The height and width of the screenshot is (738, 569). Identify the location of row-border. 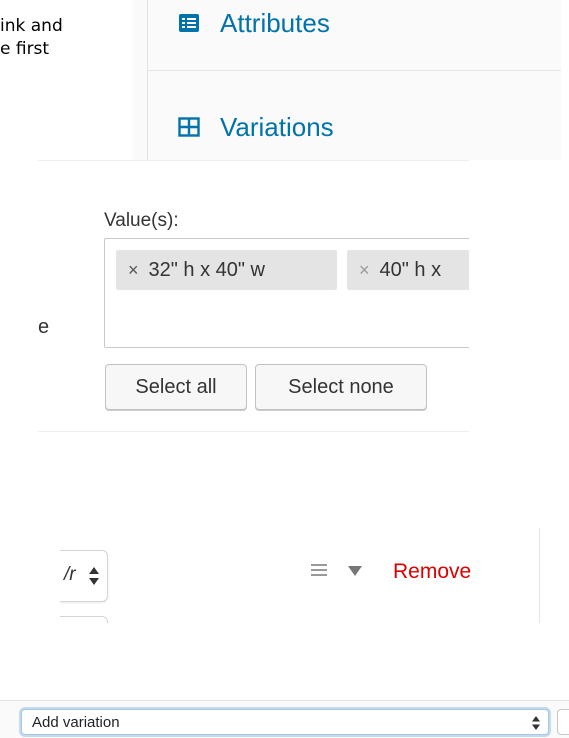
(539, 575).